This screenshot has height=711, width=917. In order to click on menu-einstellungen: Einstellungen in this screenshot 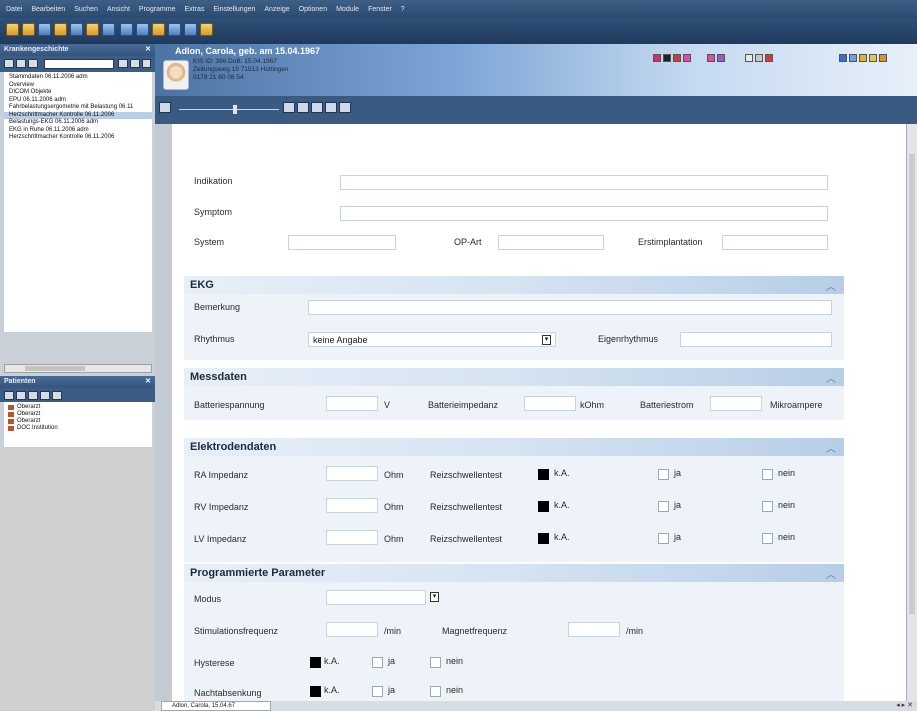, I will do `click(234, 9)`.